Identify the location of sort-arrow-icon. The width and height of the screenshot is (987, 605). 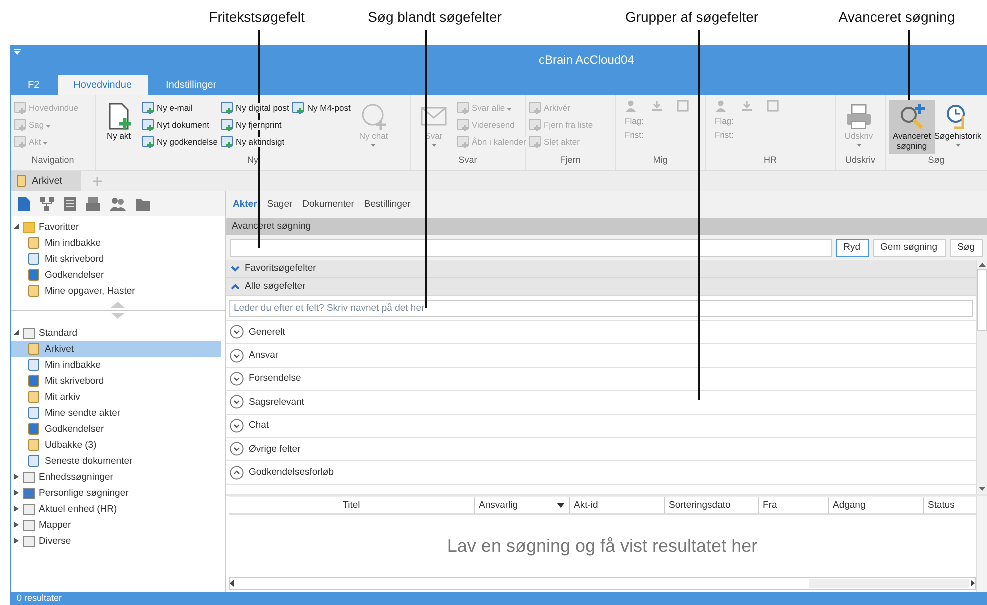
(561, 505).